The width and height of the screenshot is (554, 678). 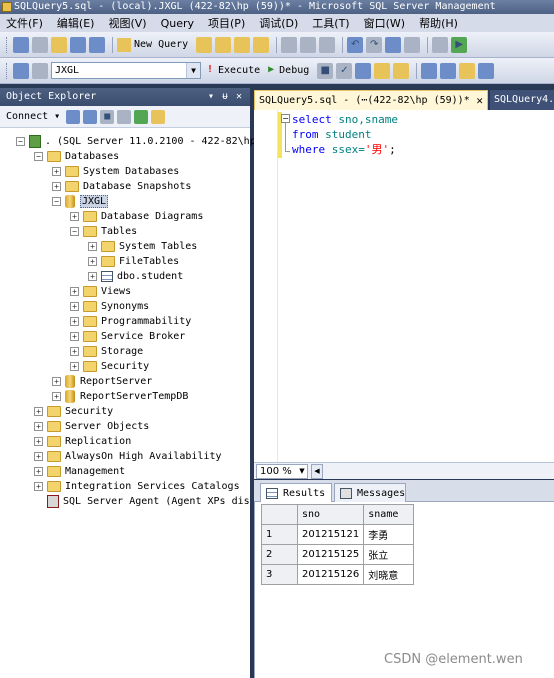 I want to click on scroll-left-icon: ◀, so click(x=317, y=471).